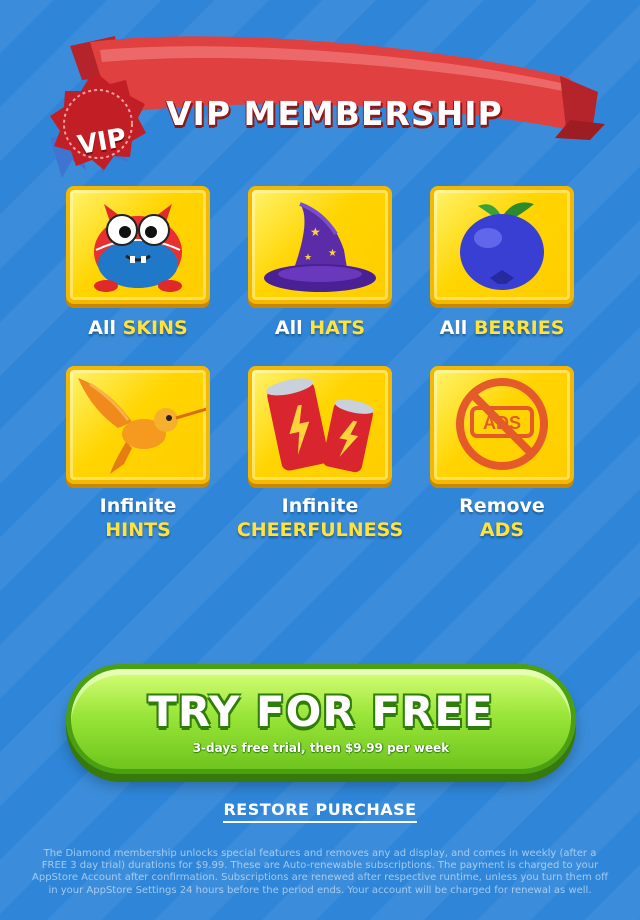 The height and width of the screenshot is (920, 640). I want to click on no-ads-icon: ADS, so click(502, 424).